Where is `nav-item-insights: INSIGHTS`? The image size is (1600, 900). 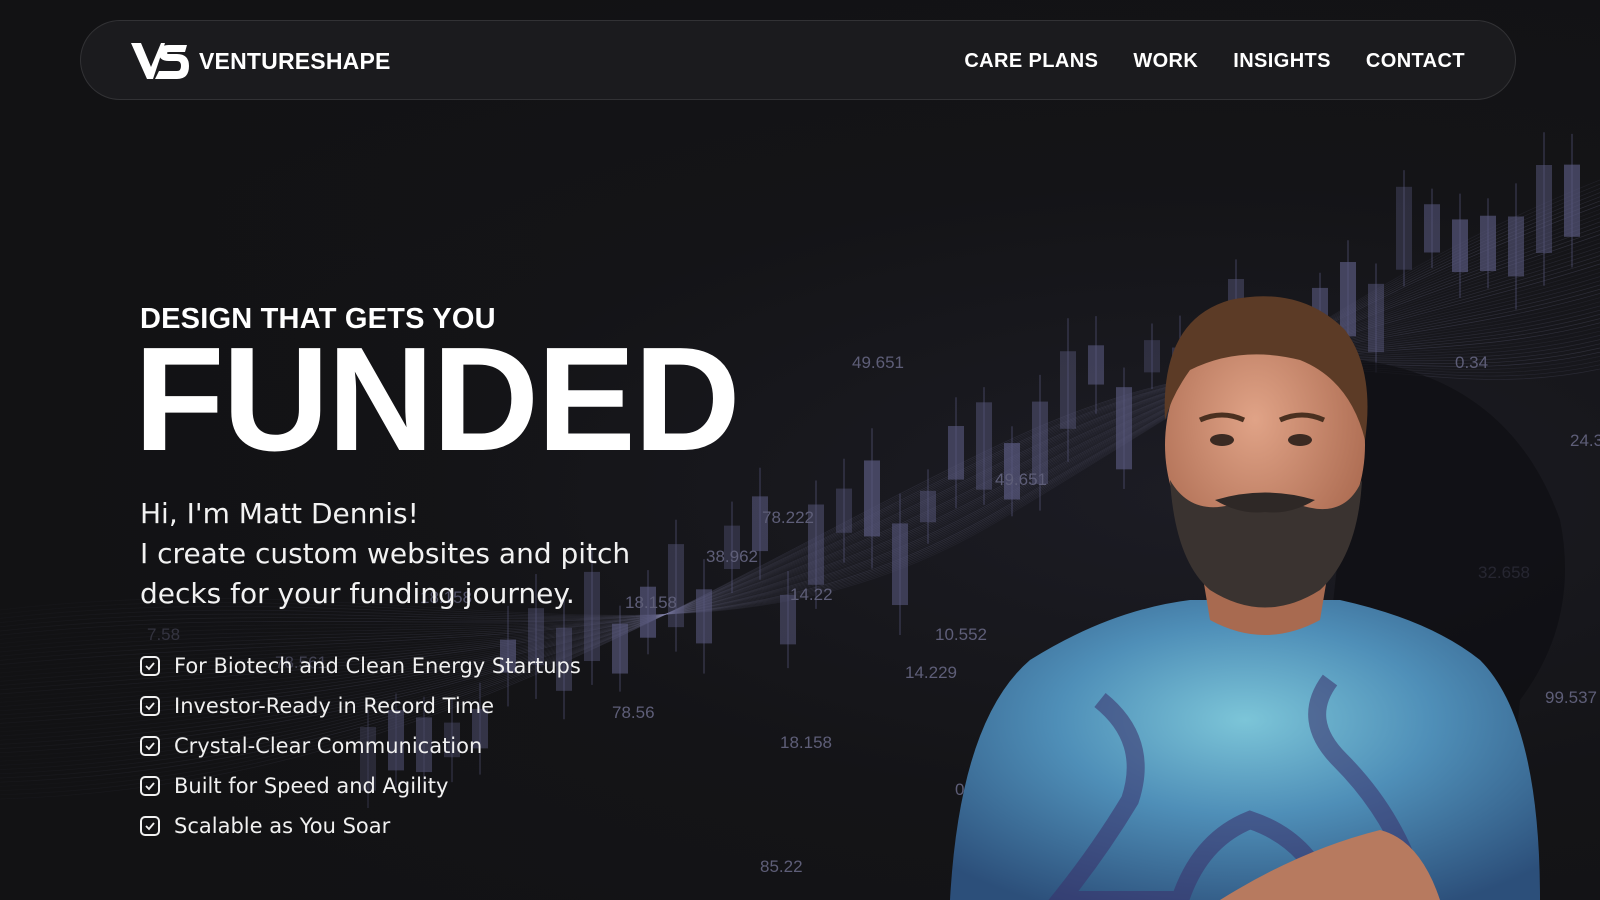
nav-item-insights: INSIGHTS is located at coordinates (1282, 61).